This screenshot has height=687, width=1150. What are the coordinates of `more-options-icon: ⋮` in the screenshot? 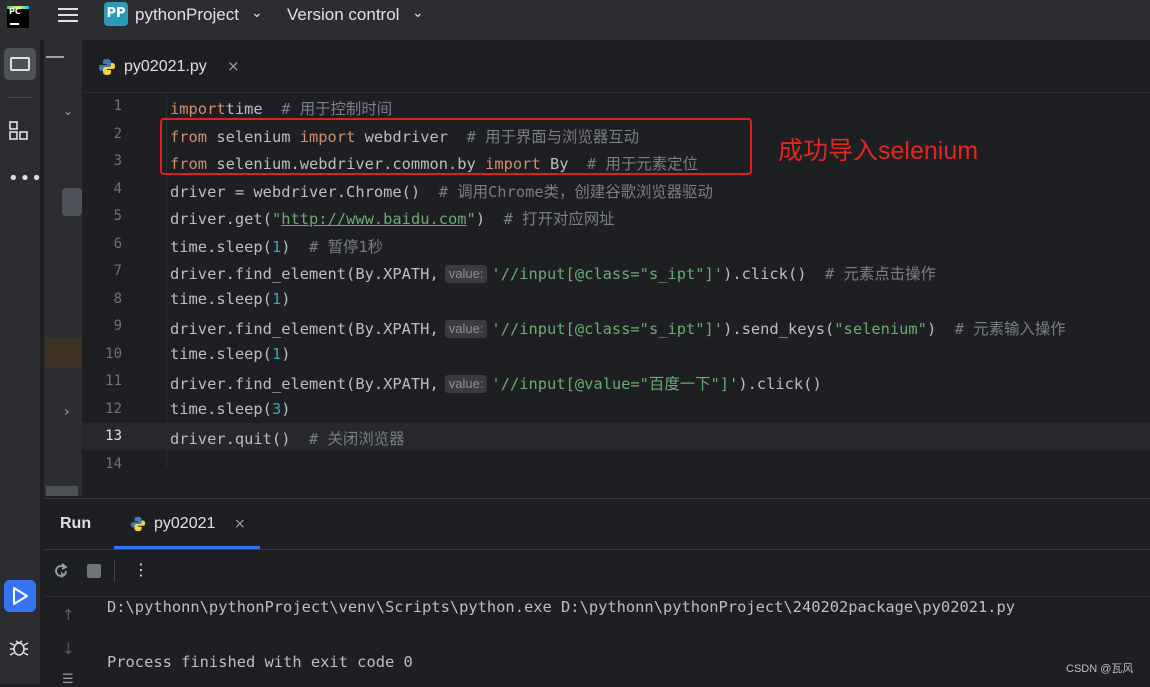 It's located at (141, 569).